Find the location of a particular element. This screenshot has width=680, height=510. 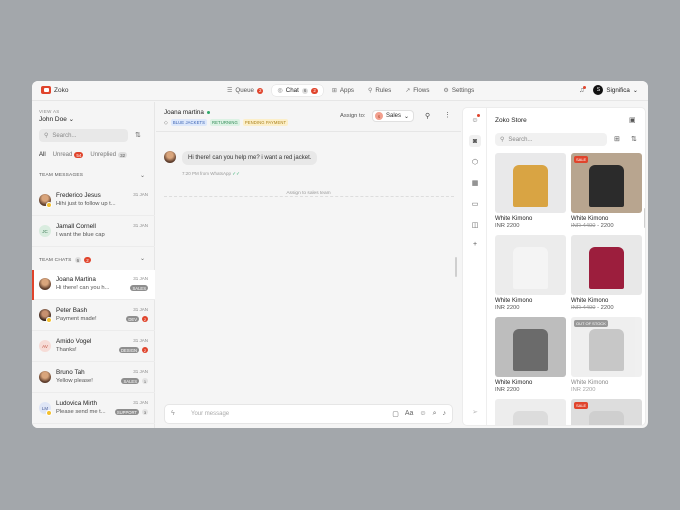

view-as-selector: John Doe ⌄ is located at coordinates (56, 119).